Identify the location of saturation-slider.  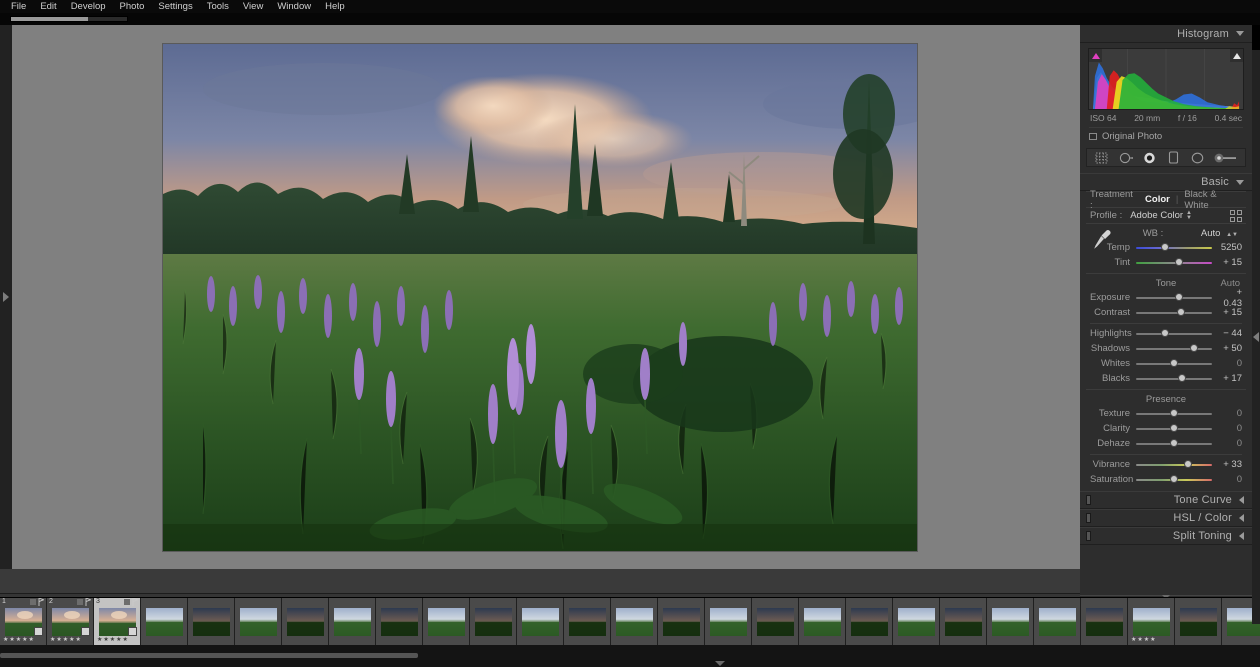
(1174, 479).